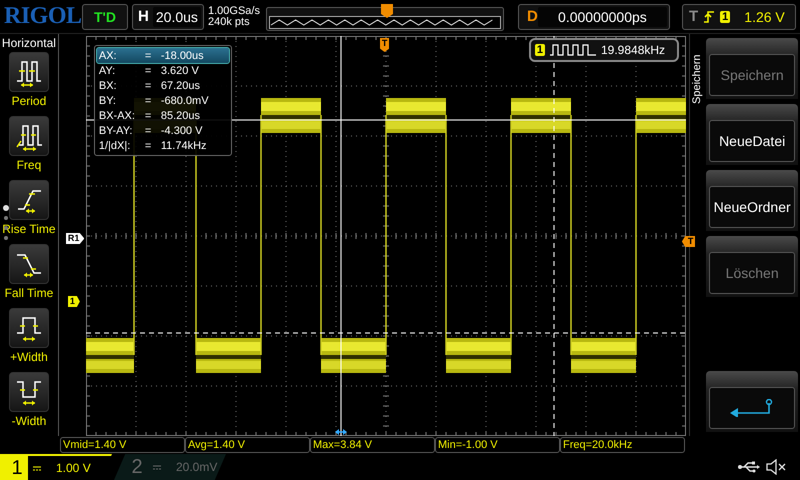 The image size is (800, 480). I want to click on counter-value: 19.9848kHz, so click(633, 50).